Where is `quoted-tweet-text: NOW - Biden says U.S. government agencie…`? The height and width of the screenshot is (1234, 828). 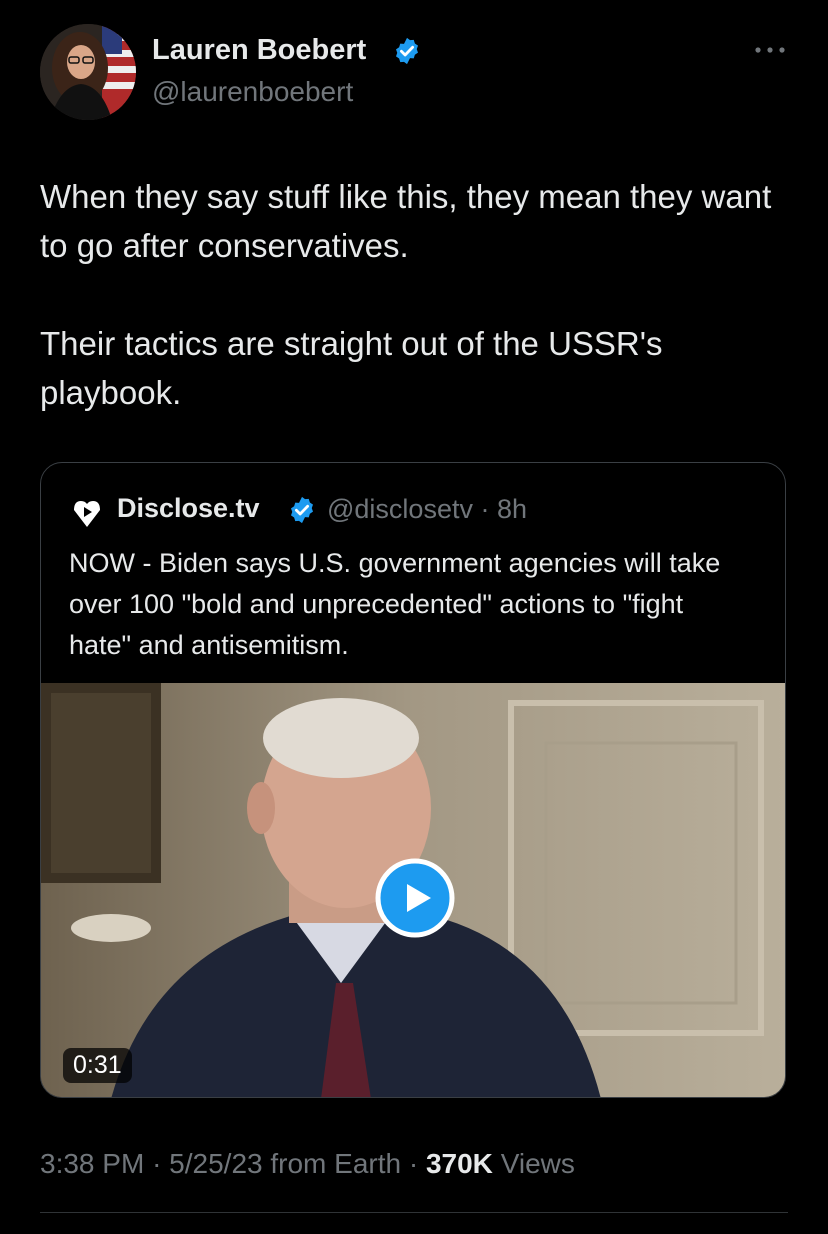
quoted-tweet-text: NOW - Biden says U.S. government agencie… is located at coordinates (395, 604).